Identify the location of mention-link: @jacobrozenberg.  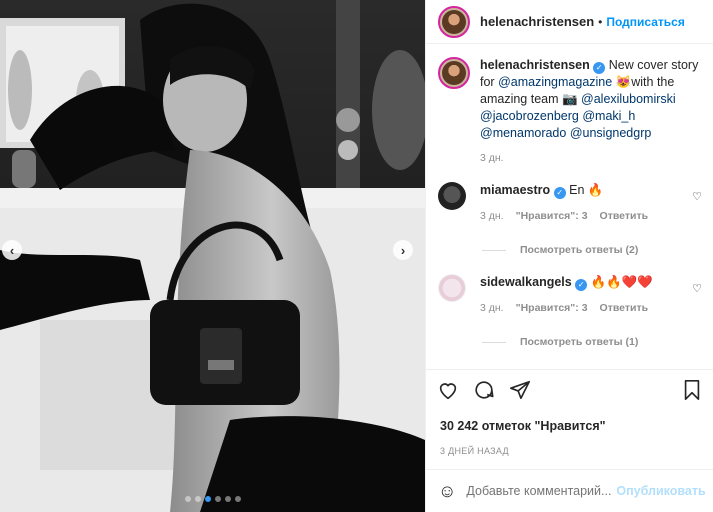
(529, 116).